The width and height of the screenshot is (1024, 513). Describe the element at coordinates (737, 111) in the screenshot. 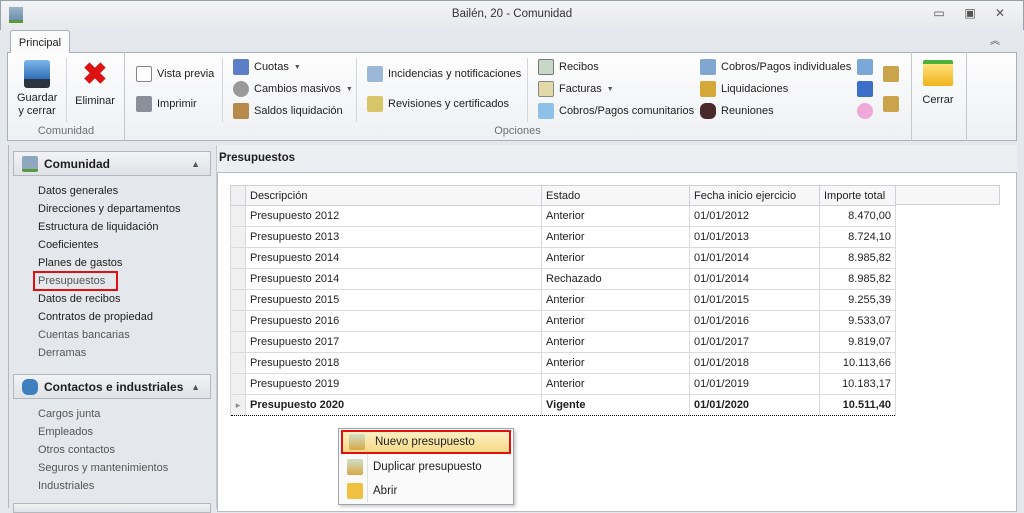

I see `reuniones-button: Reuniones` at that location.